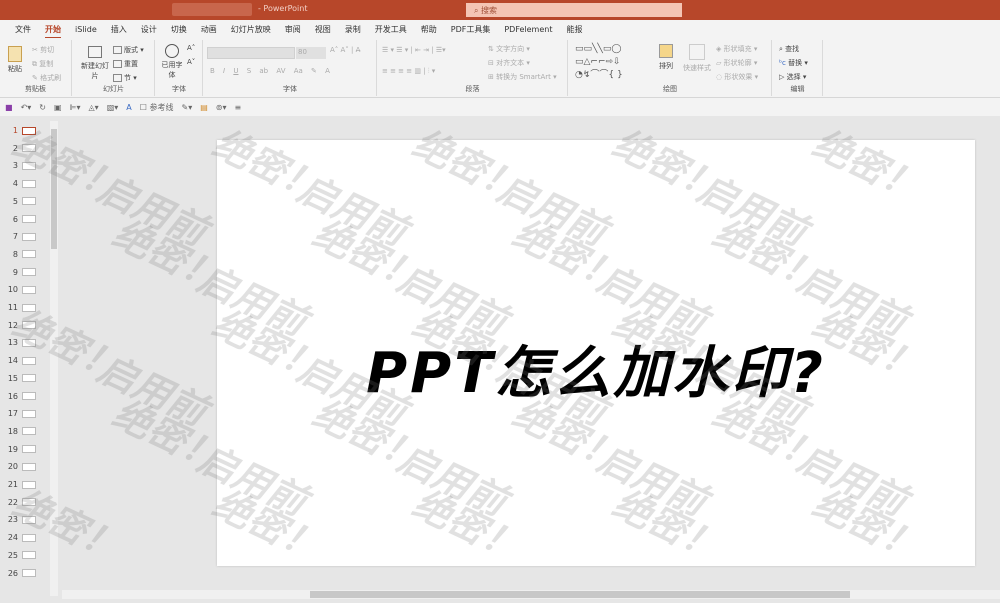 This screenshot has width=1000, height=603. I want to click on edit-shape-icon: ✎▾, so click(186, 107).